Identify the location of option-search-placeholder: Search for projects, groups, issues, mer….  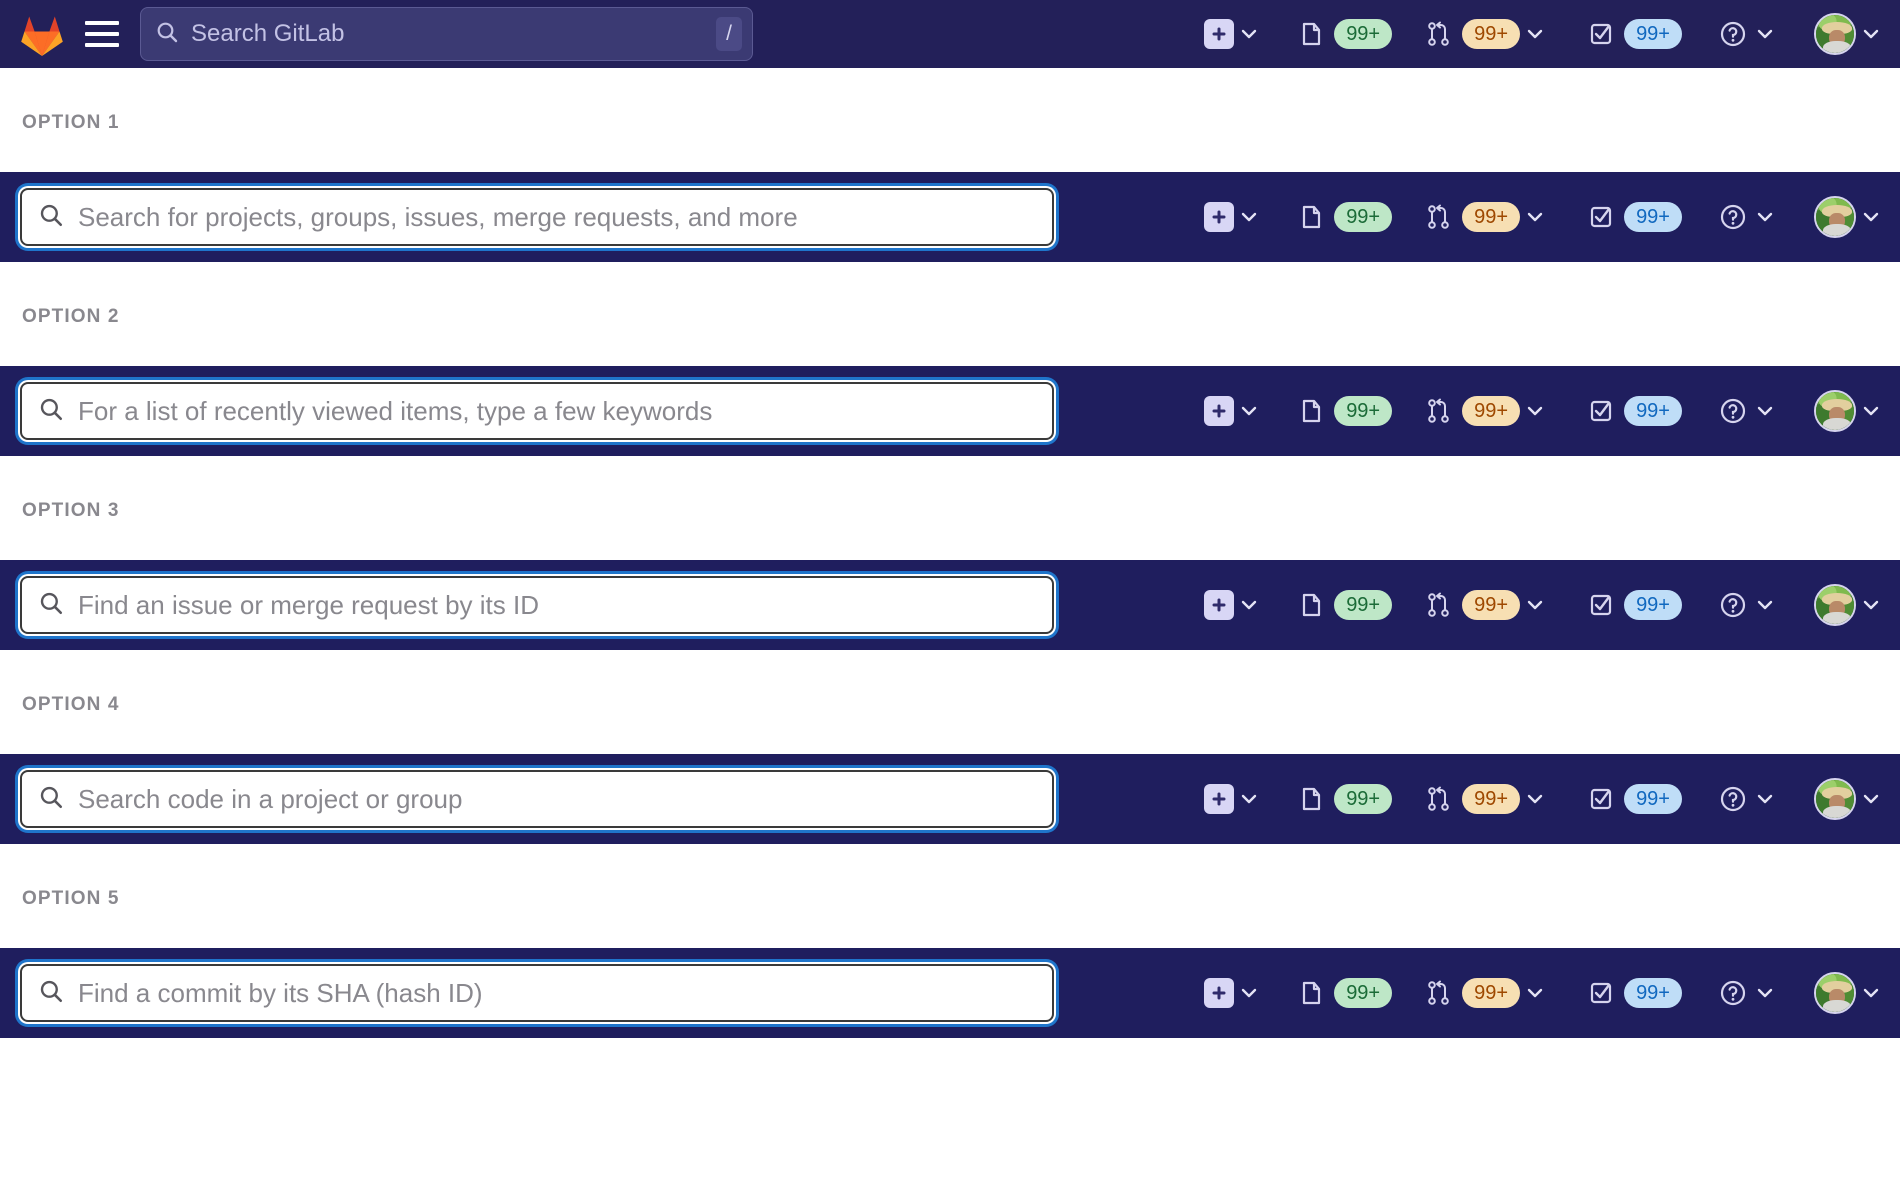
(438, 216).